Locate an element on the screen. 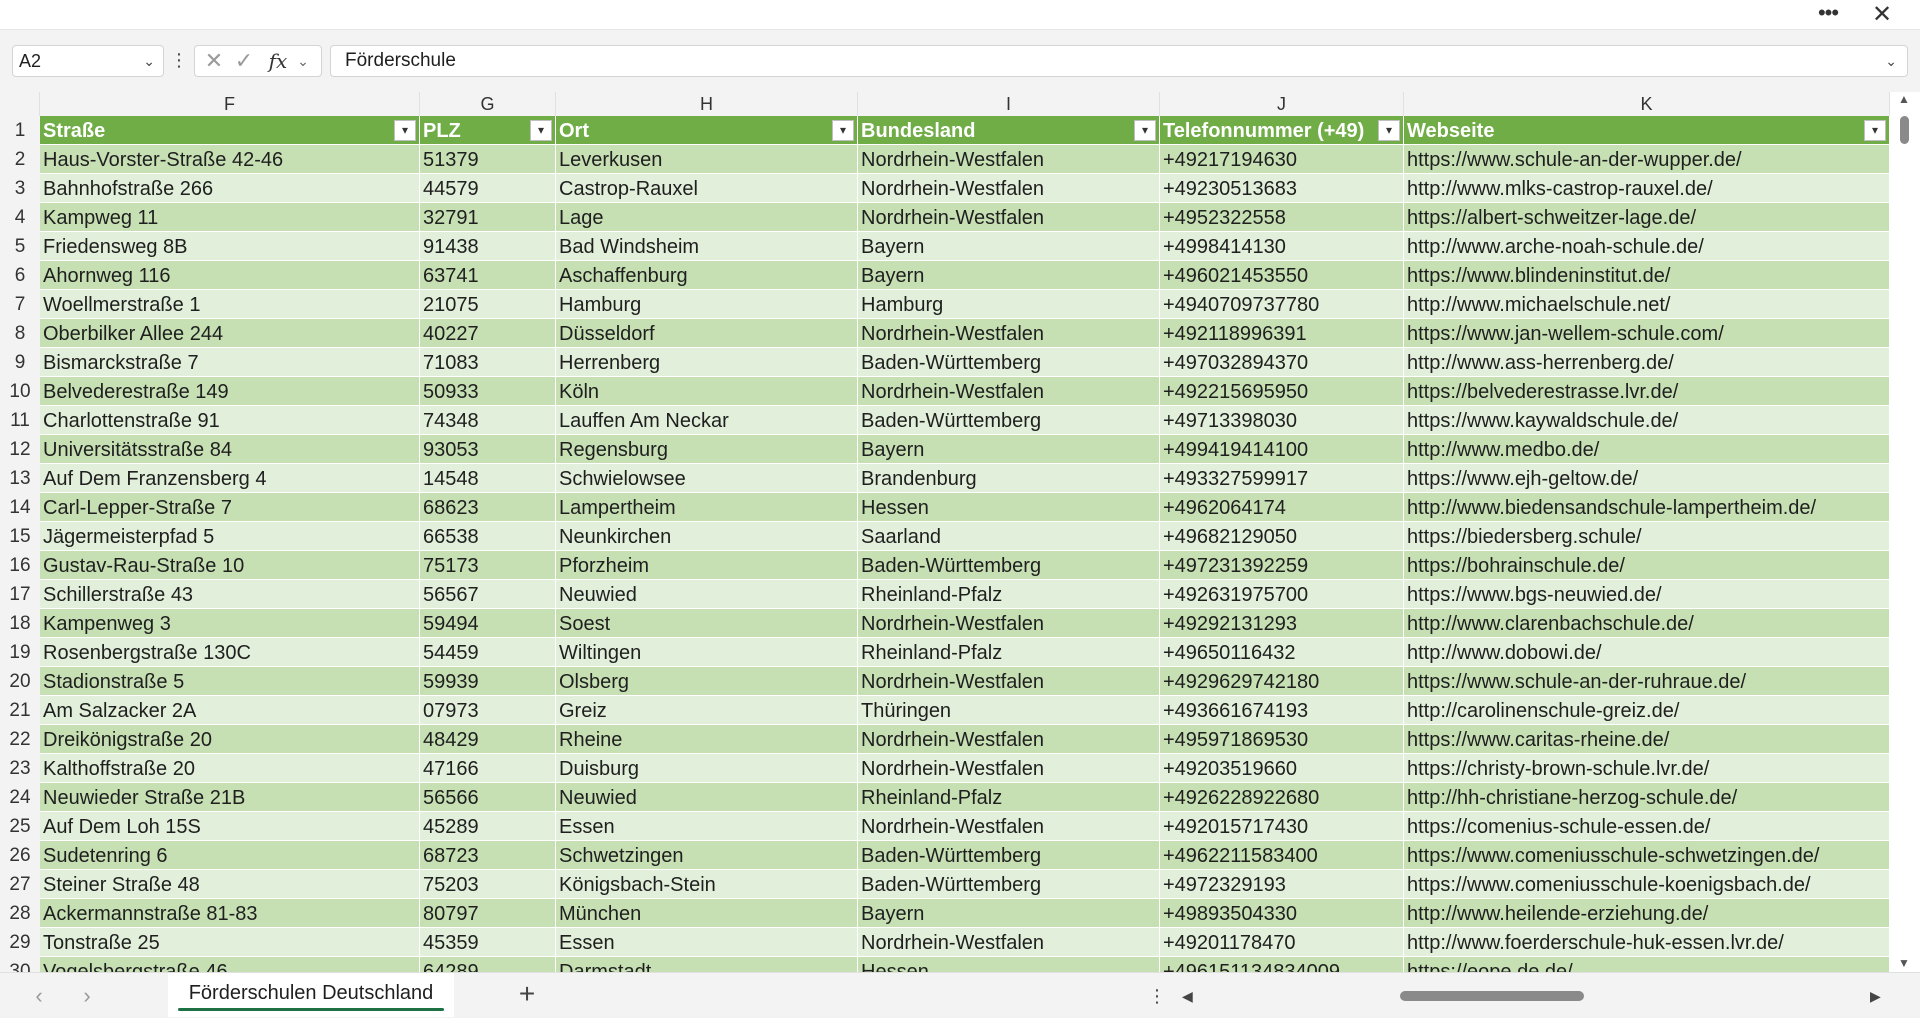 Image resolution: width=1920 pixels, height=1018 pixels. header-cell: Straße ▾ is located at coordinates (230, 130).